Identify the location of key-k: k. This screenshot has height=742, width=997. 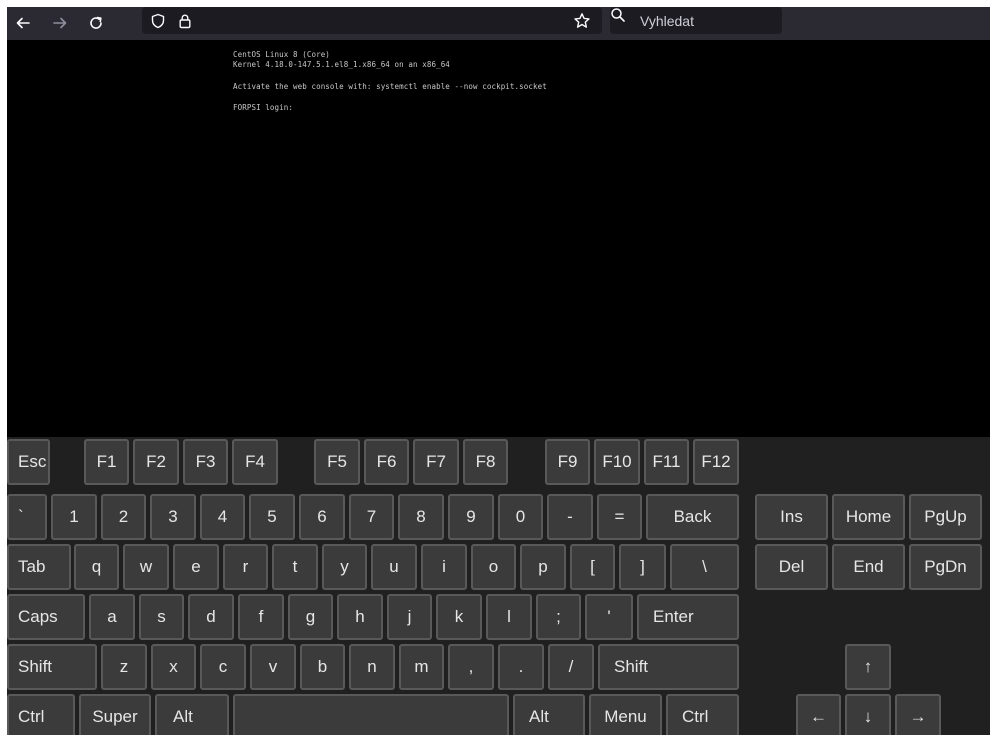
(459, 617).